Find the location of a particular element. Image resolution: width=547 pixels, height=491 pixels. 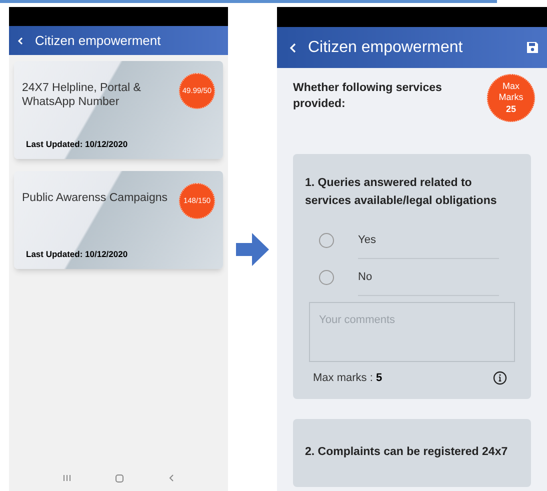

max-marks-label: Max marks : 5 is located at coordinates (347, 378).